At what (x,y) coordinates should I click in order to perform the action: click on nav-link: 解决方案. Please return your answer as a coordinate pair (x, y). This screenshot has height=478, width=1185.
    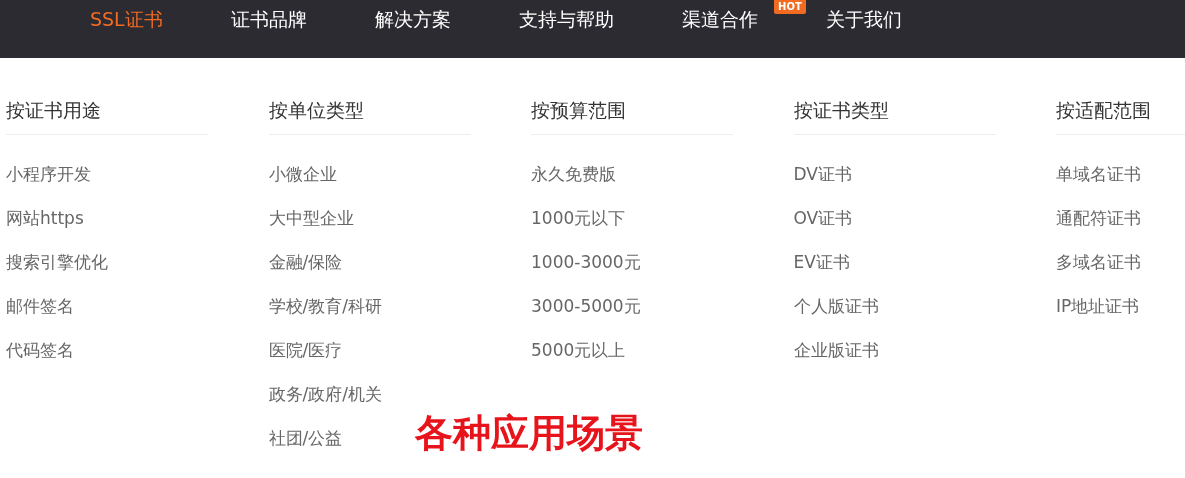
    Looking at the image, I should click on (412, 14).